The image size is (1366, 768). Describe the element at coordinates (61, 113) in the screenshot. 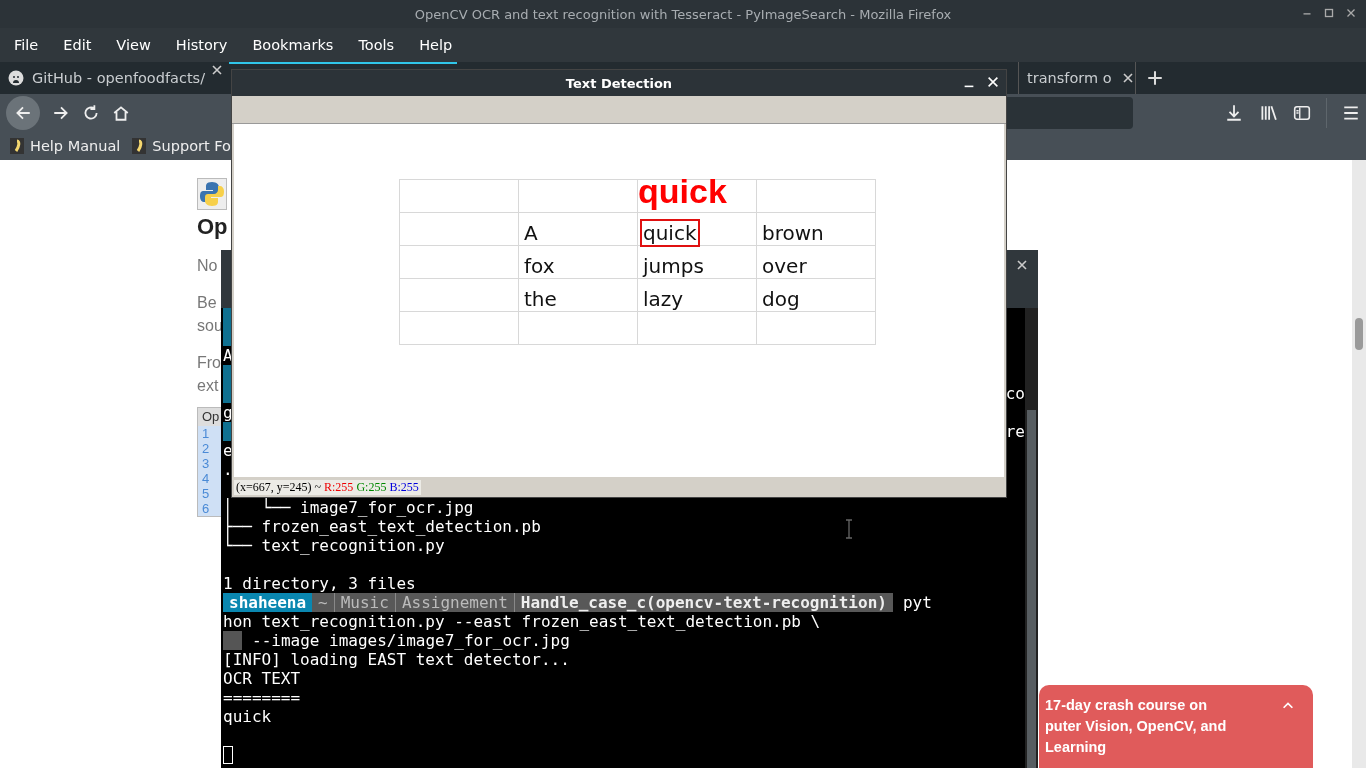

I see `forward-icon` at that location.